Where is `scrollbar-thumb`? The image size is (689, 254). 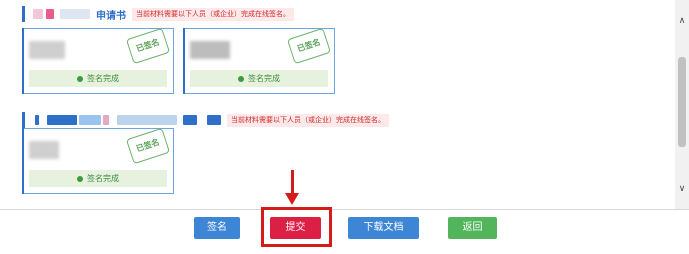
scrollbar-thumb is located at coordinates (682, 102).